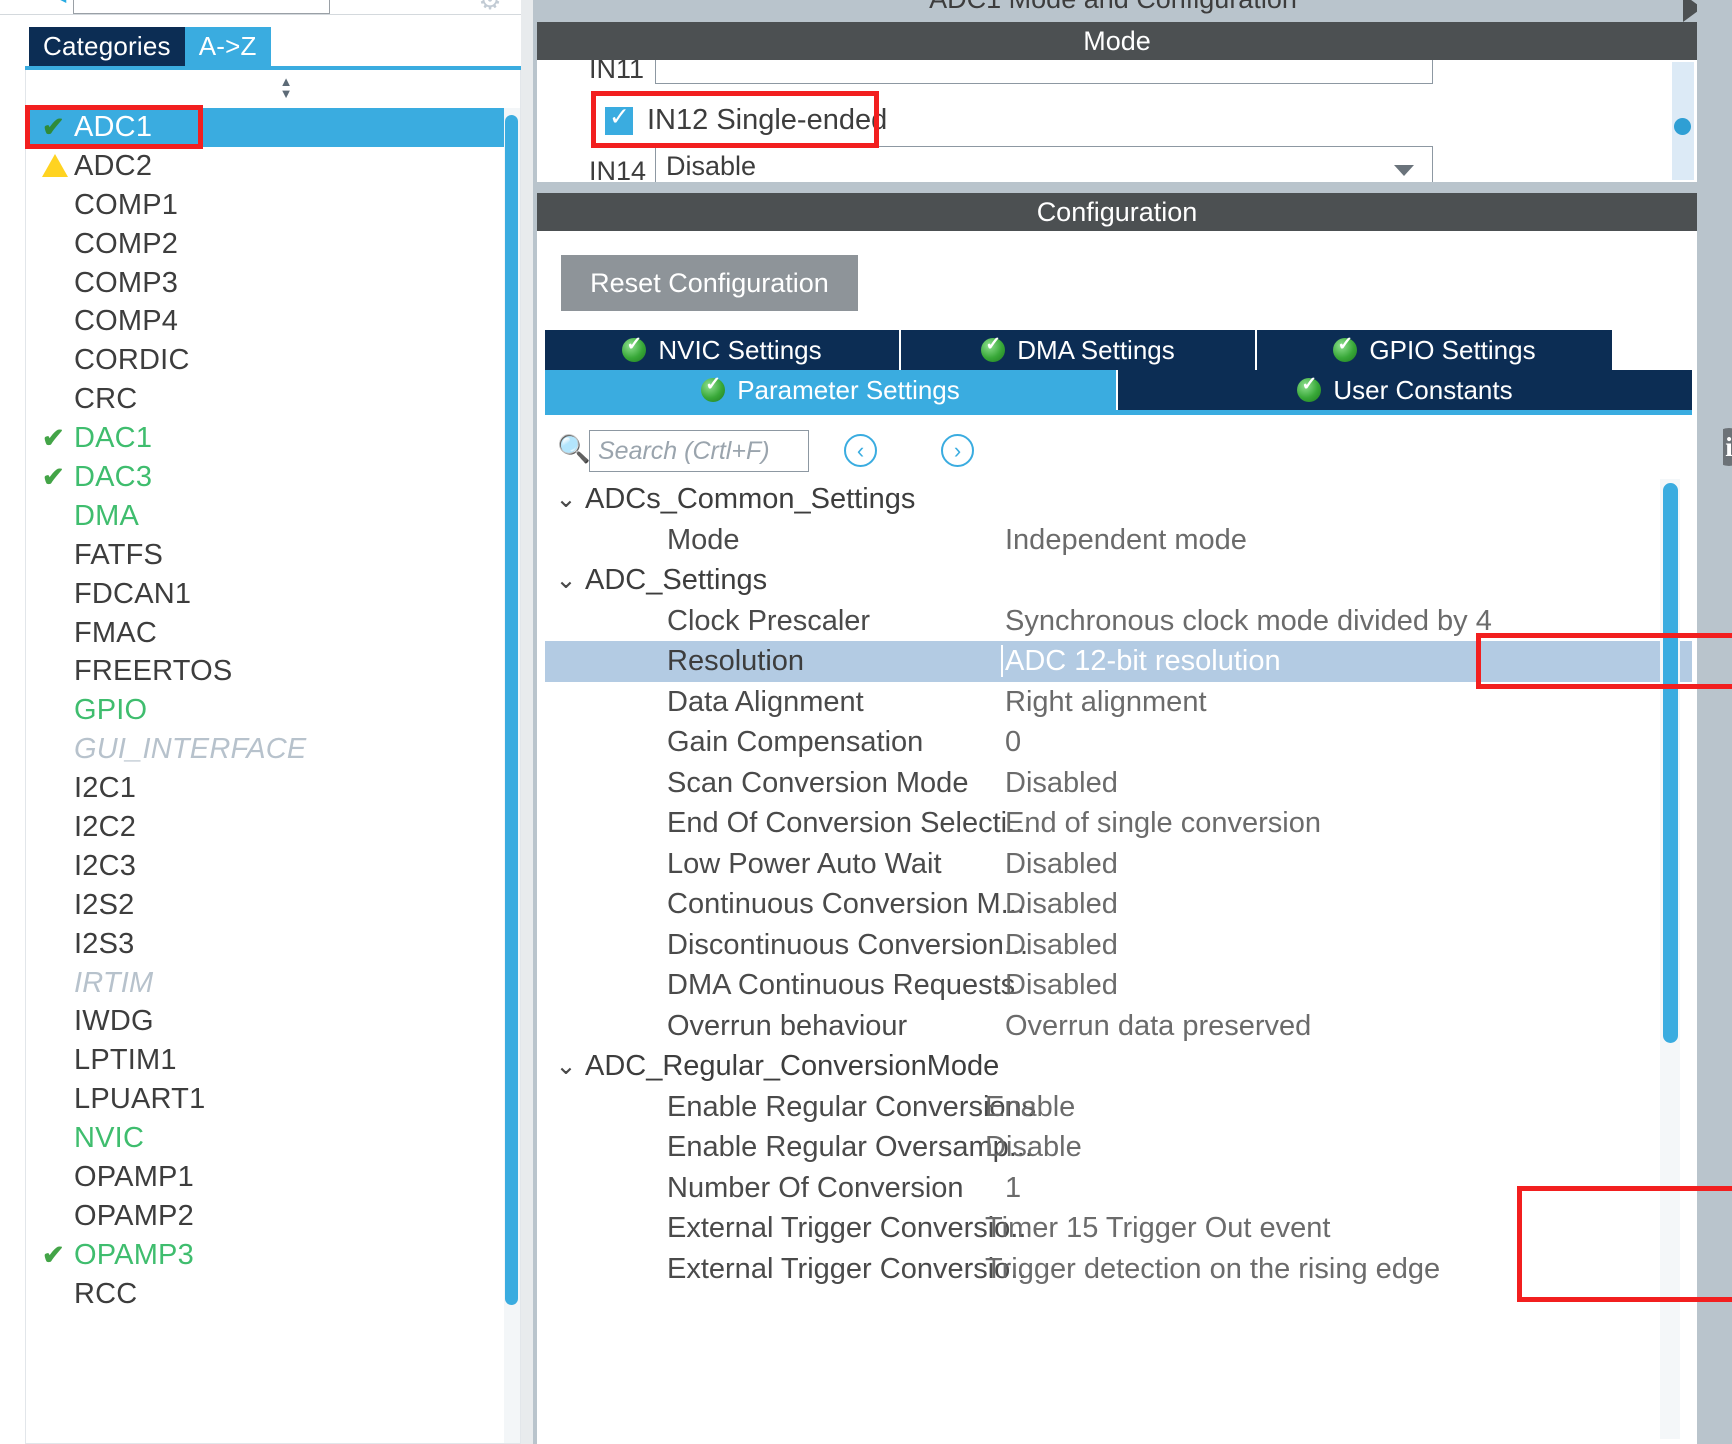 This screenshot has height=1444, width=1732. I want to click on tree-row-value: Overrun data preserved, so click(1158, 1026).